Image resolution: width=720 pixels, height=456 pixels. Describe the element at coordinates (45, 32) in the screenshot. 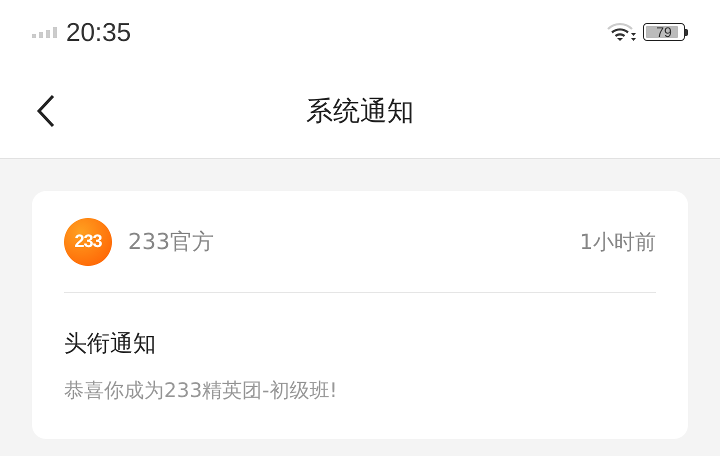

I see `signal-icon` at that location.